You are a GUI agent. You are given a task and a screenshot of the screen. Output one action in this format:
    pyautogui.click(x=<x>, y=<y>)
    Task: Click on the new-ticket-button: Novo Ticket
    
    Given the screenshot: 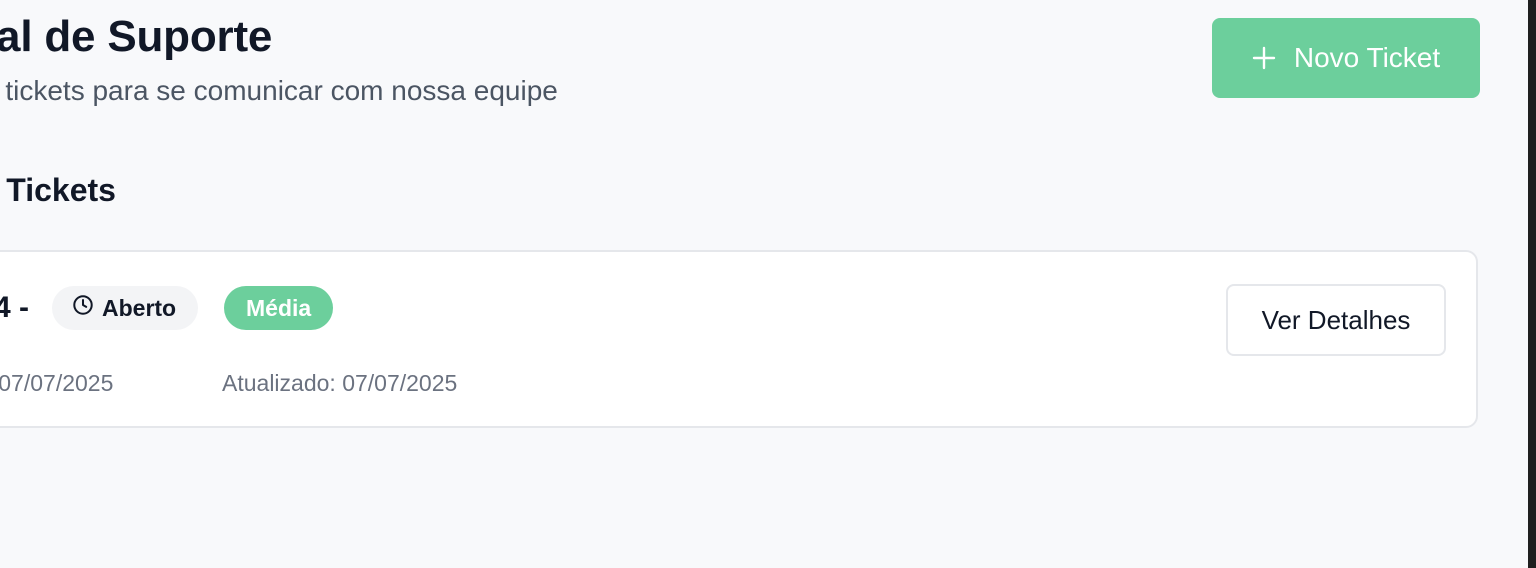 What is the action you would take?
    pyautogui.click(x=1346, y=58)
    